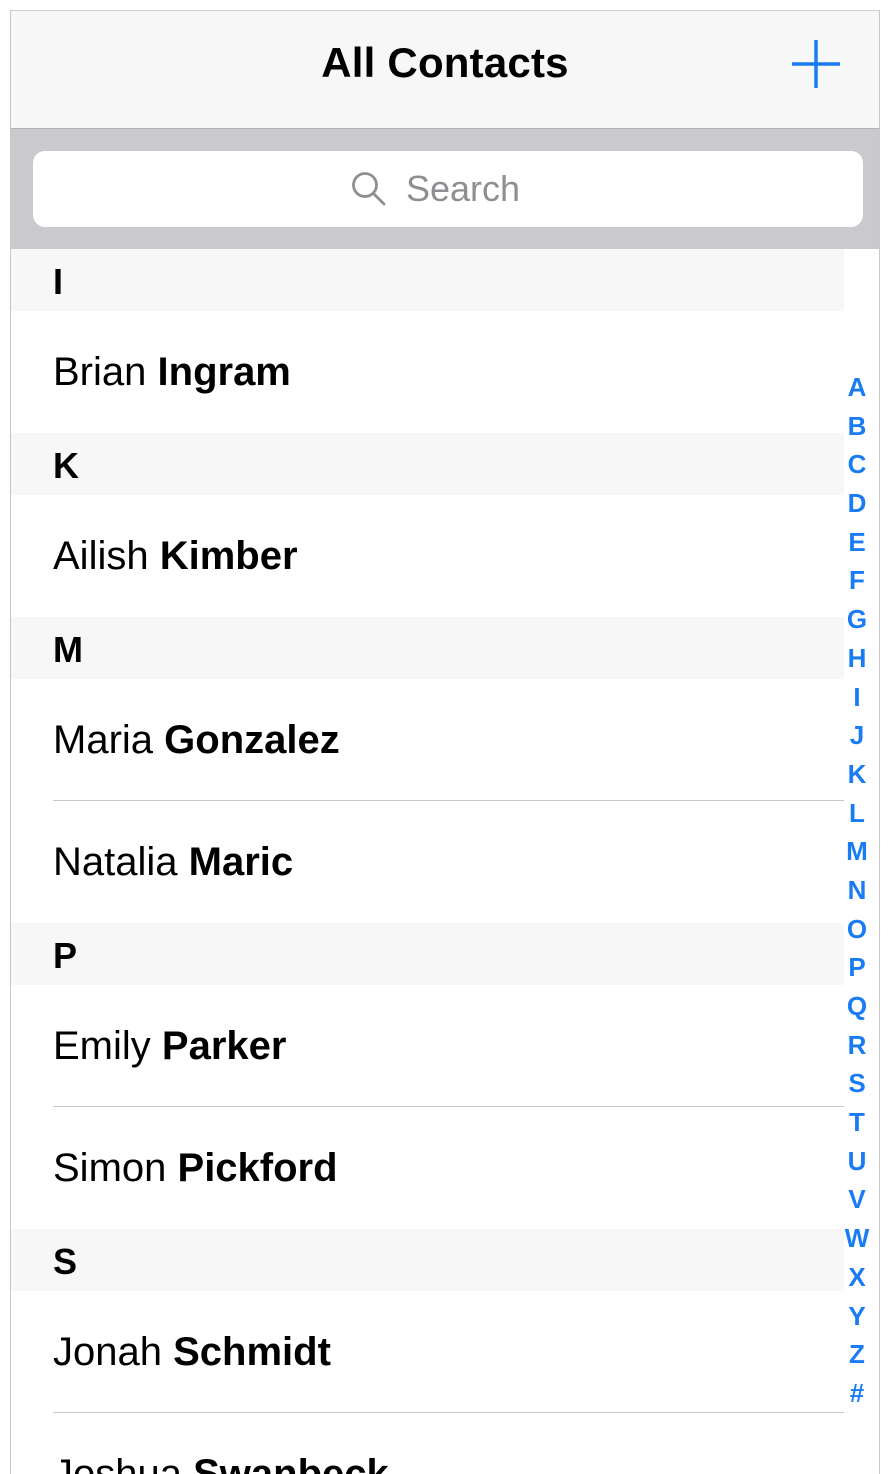 The image size is (890, 1474). What do you see at coordinates (68, 649) in the screenshot?
I see `section-header-label: M` at bounding box center [68, 649].